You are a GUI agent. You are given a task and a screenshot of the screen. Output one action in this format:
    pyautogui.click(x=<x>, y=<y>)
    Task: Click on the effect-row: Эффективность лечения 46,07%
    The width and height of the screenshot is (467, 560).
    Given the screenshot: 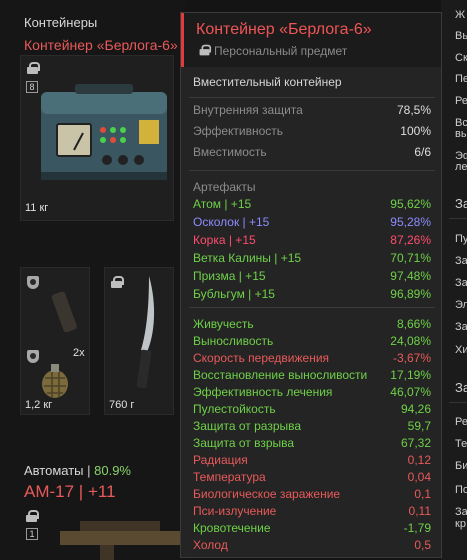 What is the action you would take?
    pyautogui.click(x=312, y=392)
    